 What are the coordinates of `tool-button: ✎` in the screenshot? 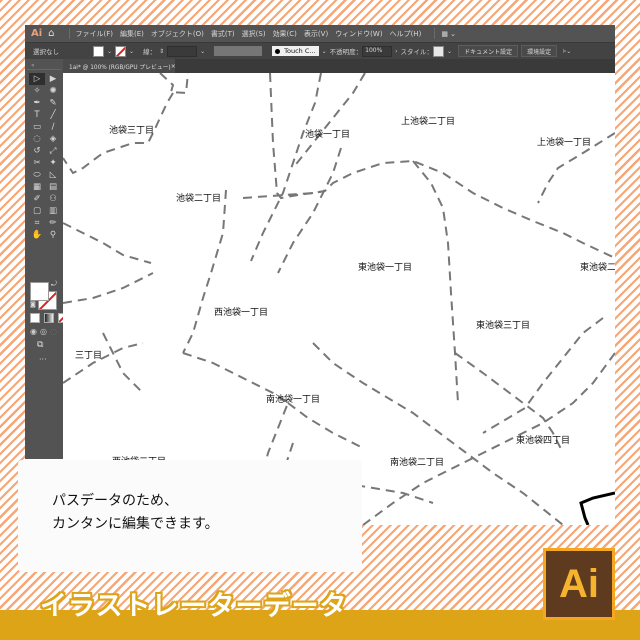 It's located at (53, 103).